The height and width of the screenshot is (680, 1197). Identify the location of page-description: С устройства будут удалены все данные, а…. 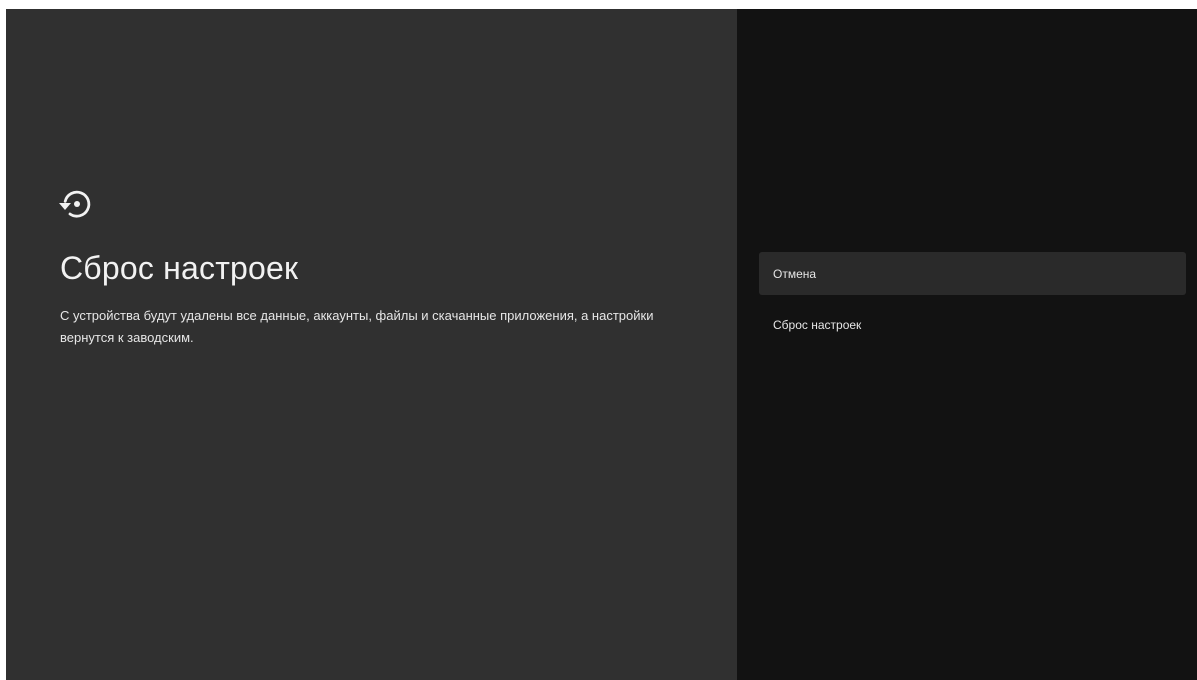
(357, 326).